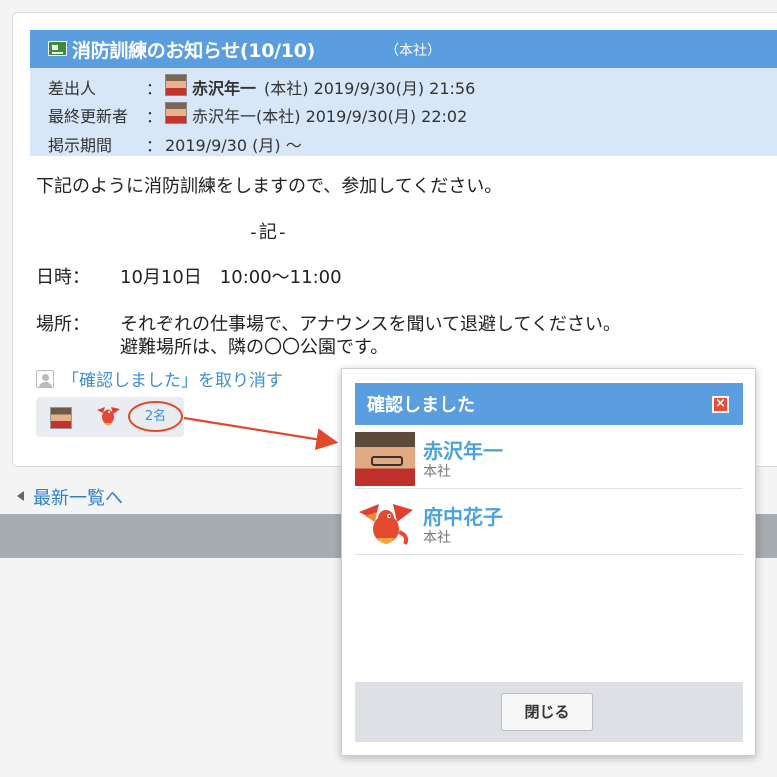  What do you see at coordinates (224, 87) in the screenshot?
I see `sender-name: 赤沢年一` at bounding box center [224, 87].